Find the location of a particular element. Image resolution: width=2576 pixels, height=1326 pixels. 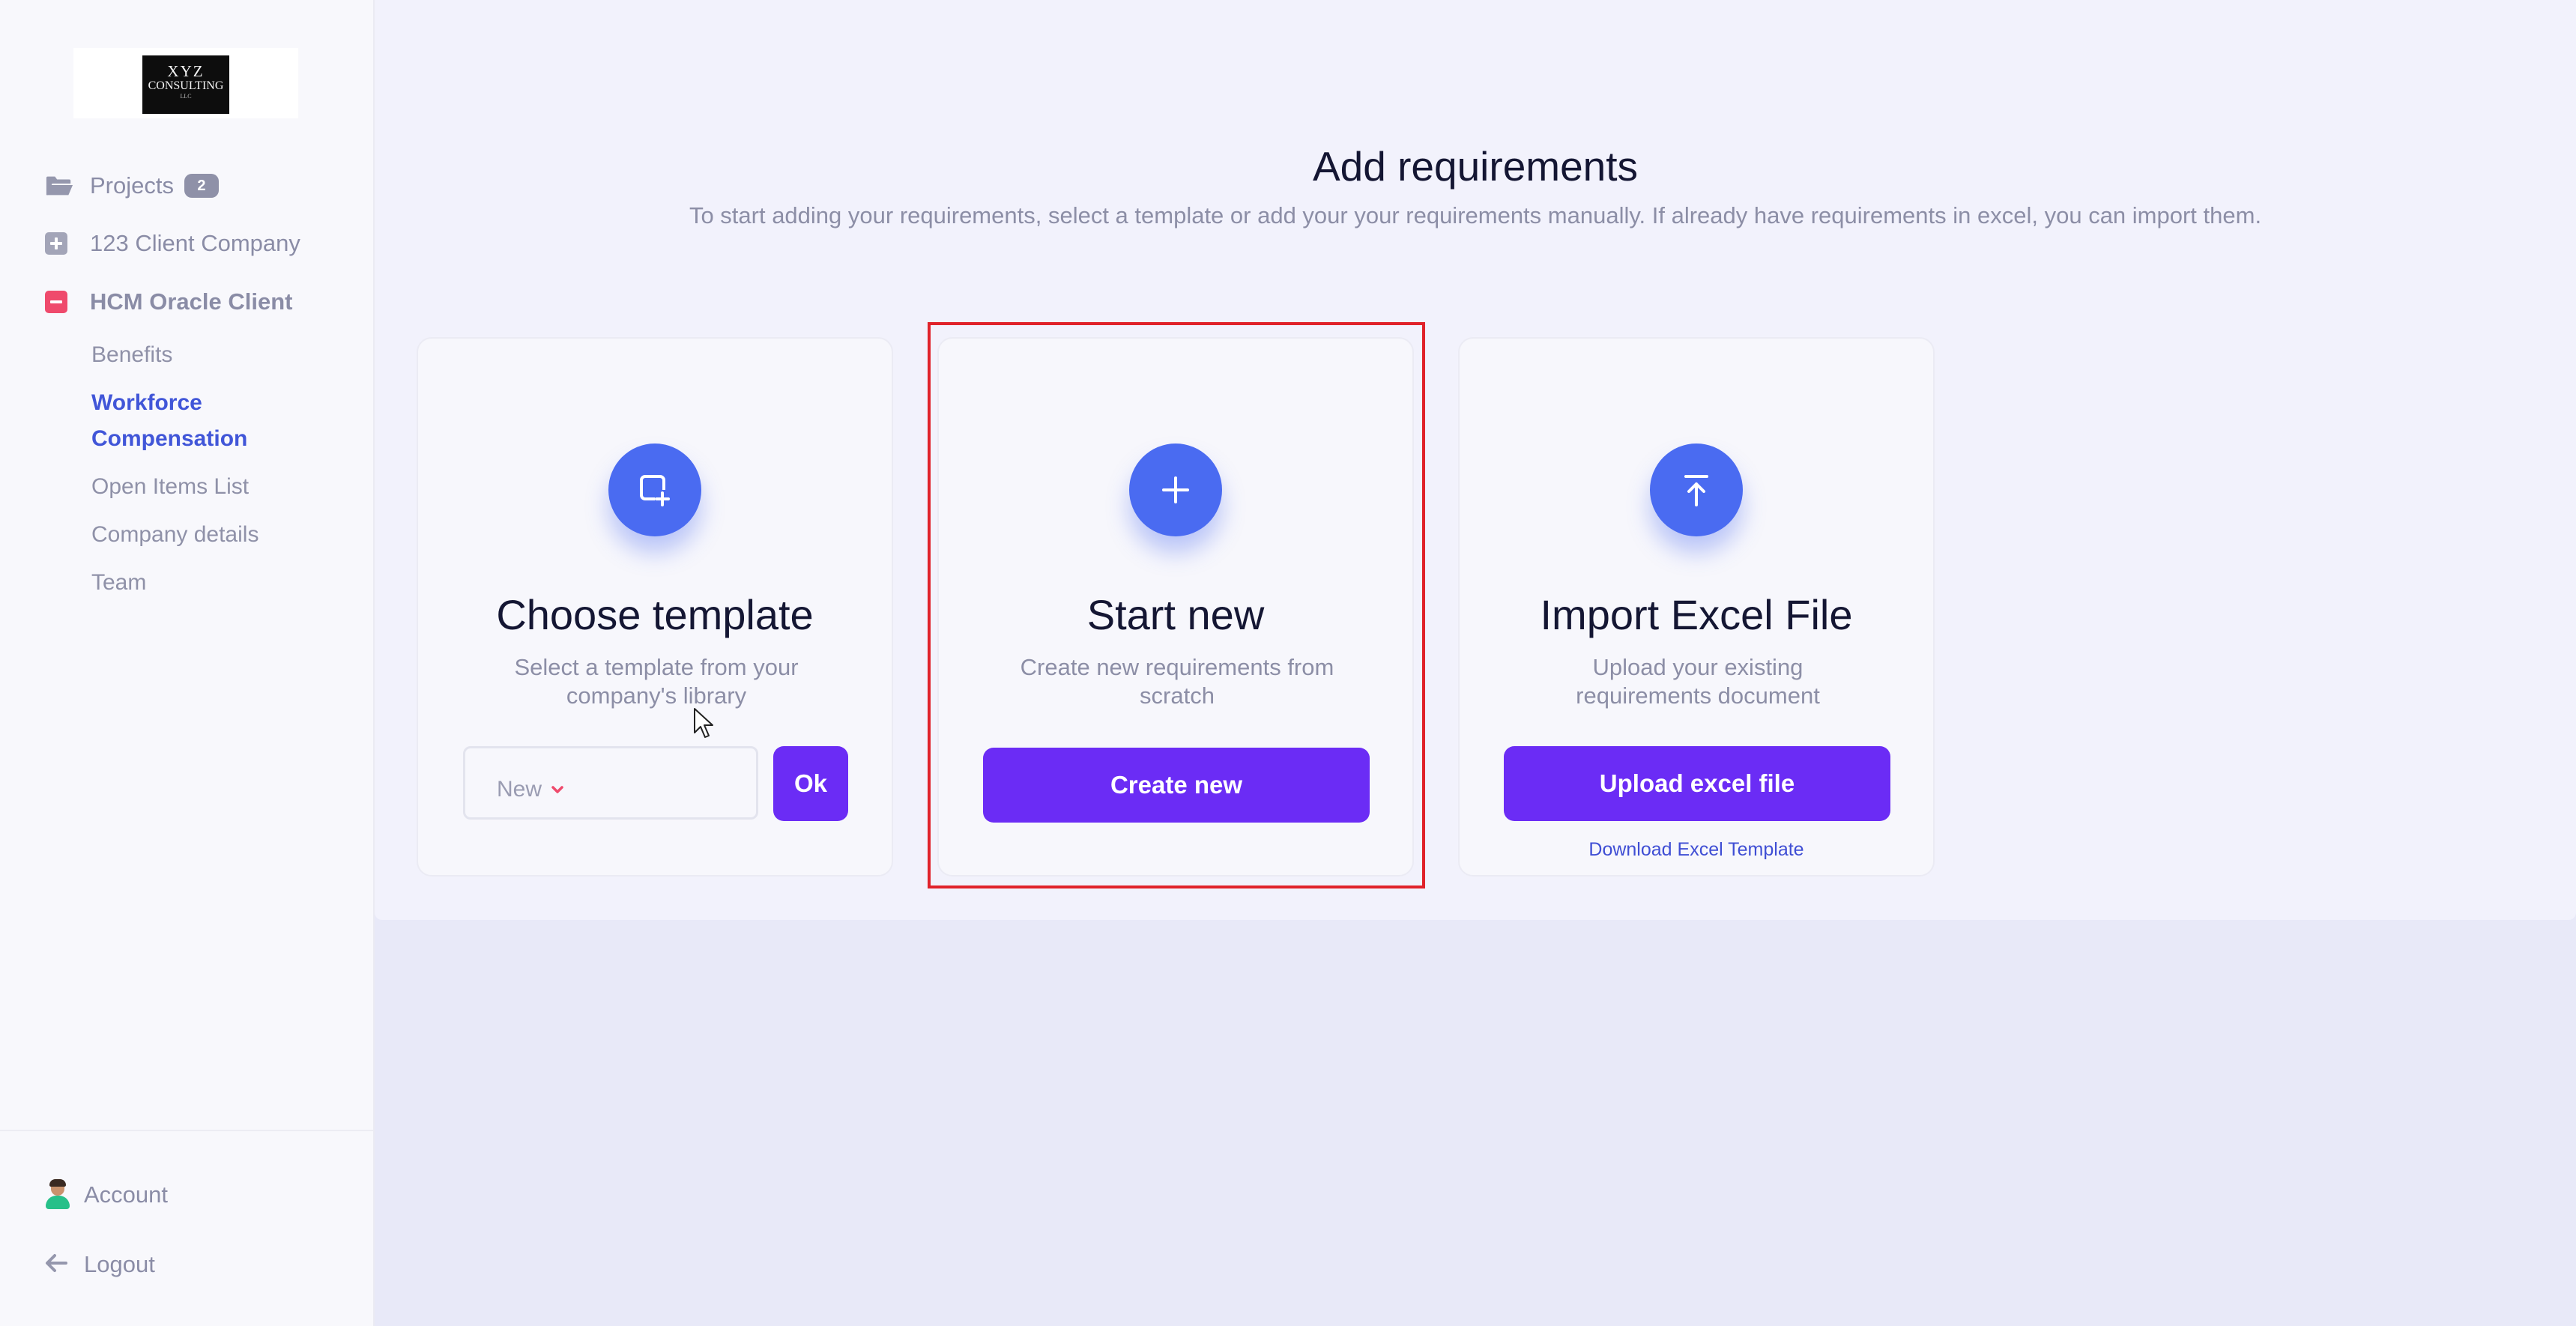

card-title: Choose template is located at coordinates (655, 614).